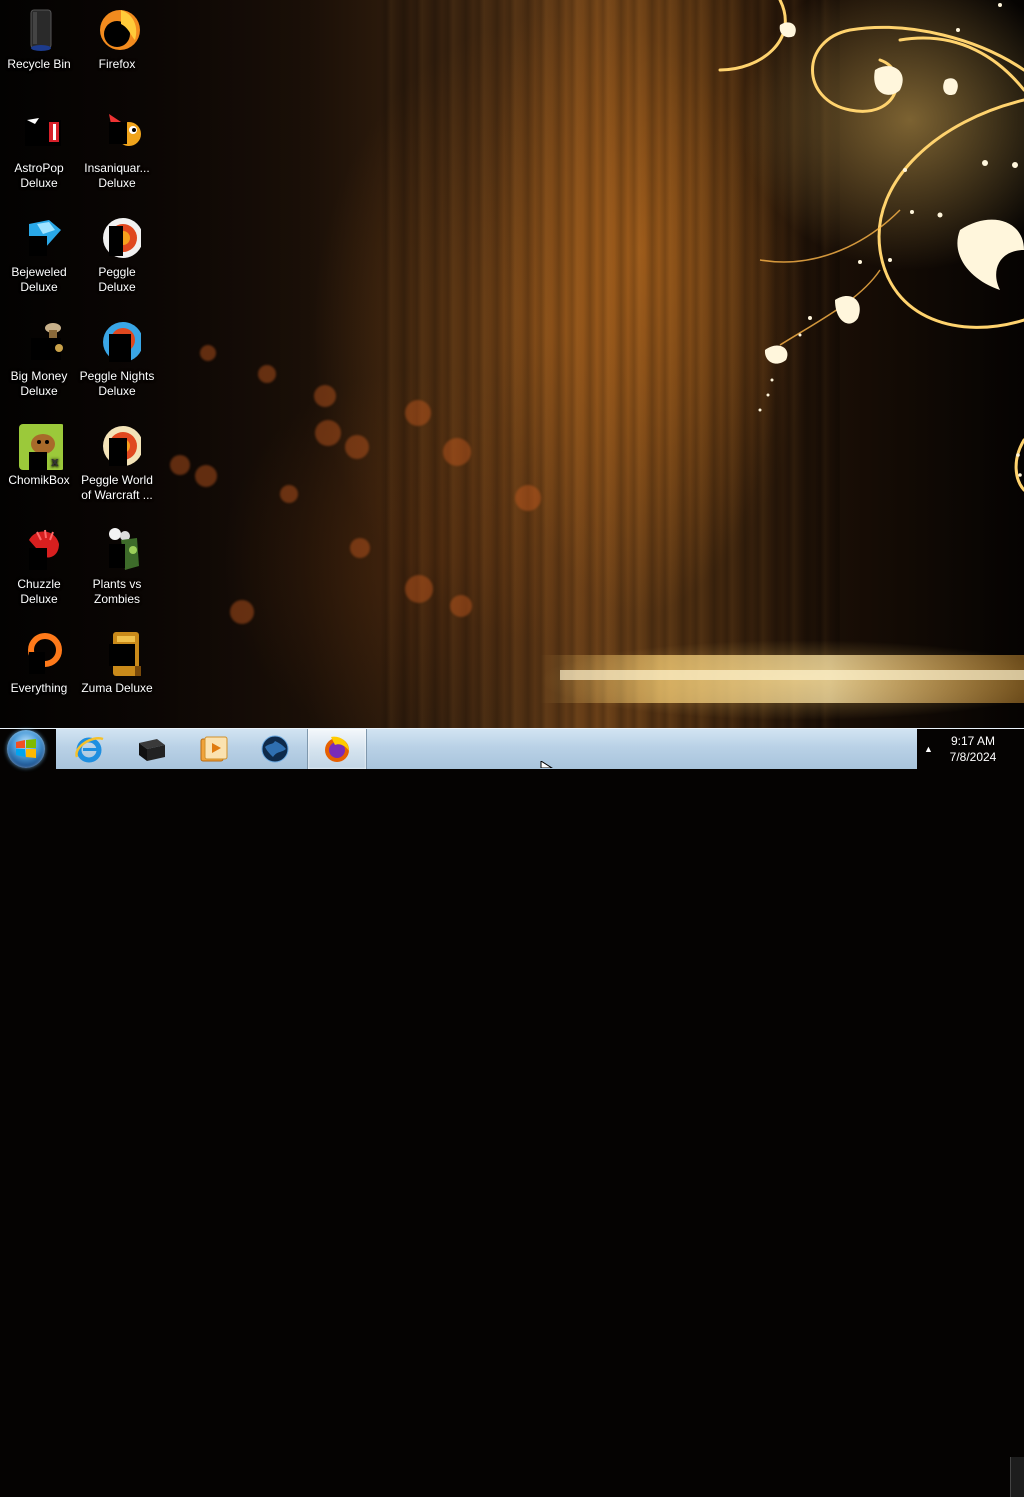 Image resolution: width=1024 pixels, height=1497 pixels. What do you see at coordinates (39, 480) in the screenshot?
I see `desktop-icon-label: ChomikBox` at bounding box center [39, 480].